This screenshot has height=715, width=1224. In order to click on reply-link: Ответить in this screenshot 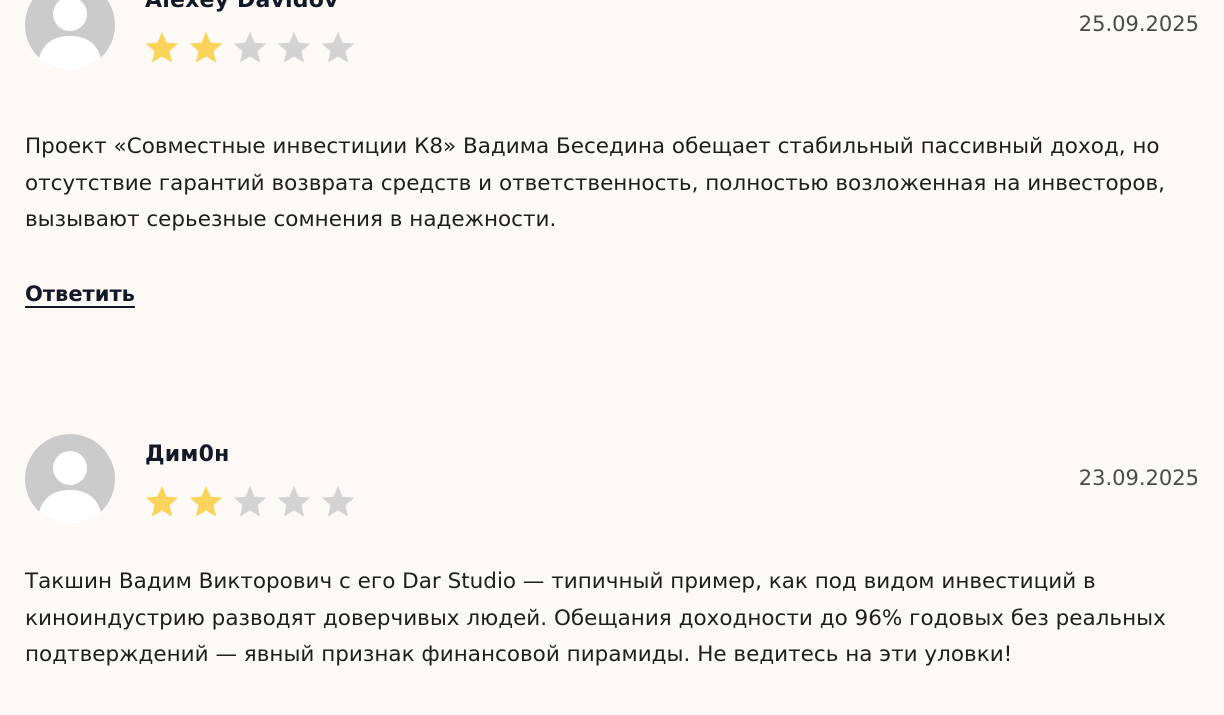, I will do `click(80, 294)`.